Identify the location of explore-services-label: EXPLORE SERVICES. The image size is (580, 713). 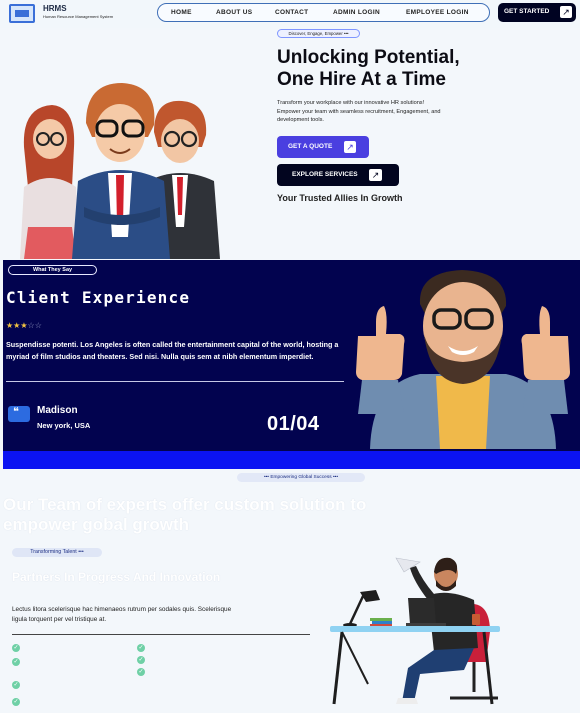
(325, 174).